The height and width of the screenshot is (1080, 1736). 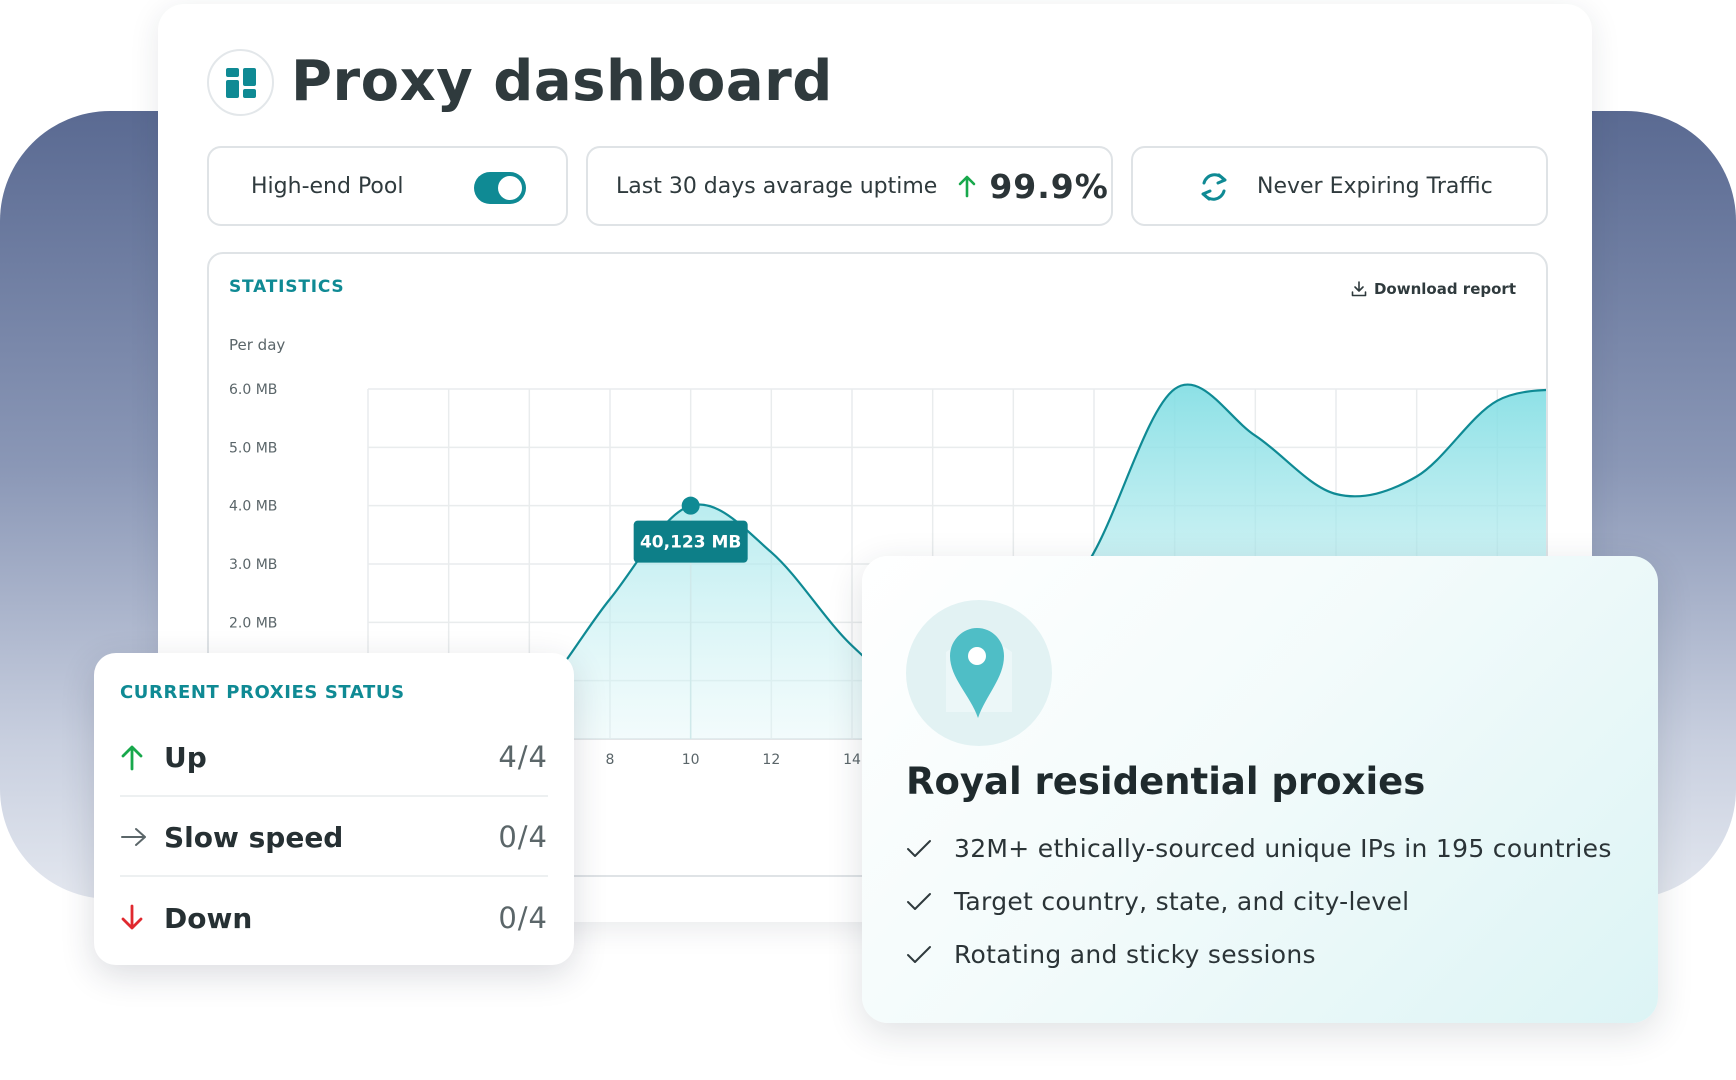 What do you see at coordinates (771, 760) in the screenshot?
I see `x-tick-label: 12` at bounding box center [771, 760].